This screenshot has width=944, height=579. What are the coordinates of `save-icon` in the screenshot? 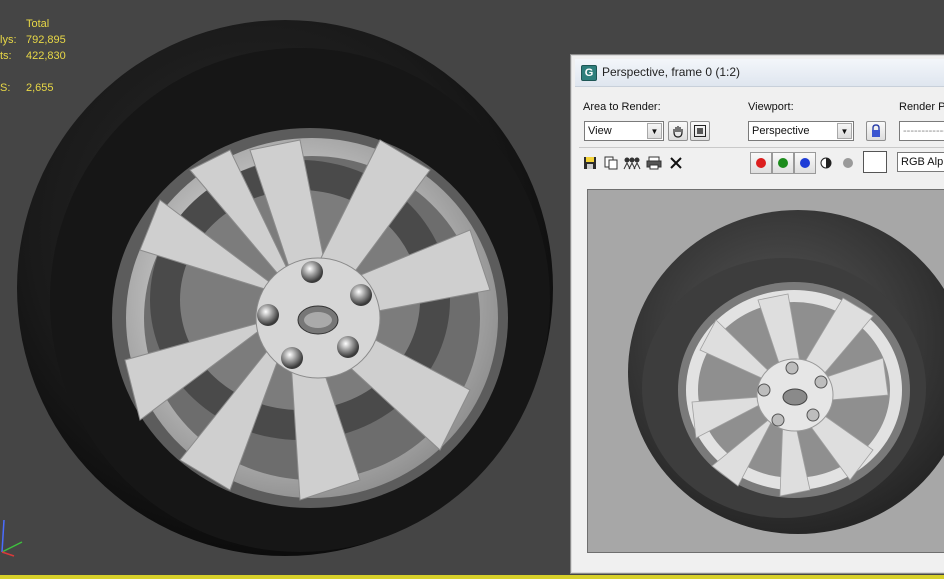 It's located at (590, 163).